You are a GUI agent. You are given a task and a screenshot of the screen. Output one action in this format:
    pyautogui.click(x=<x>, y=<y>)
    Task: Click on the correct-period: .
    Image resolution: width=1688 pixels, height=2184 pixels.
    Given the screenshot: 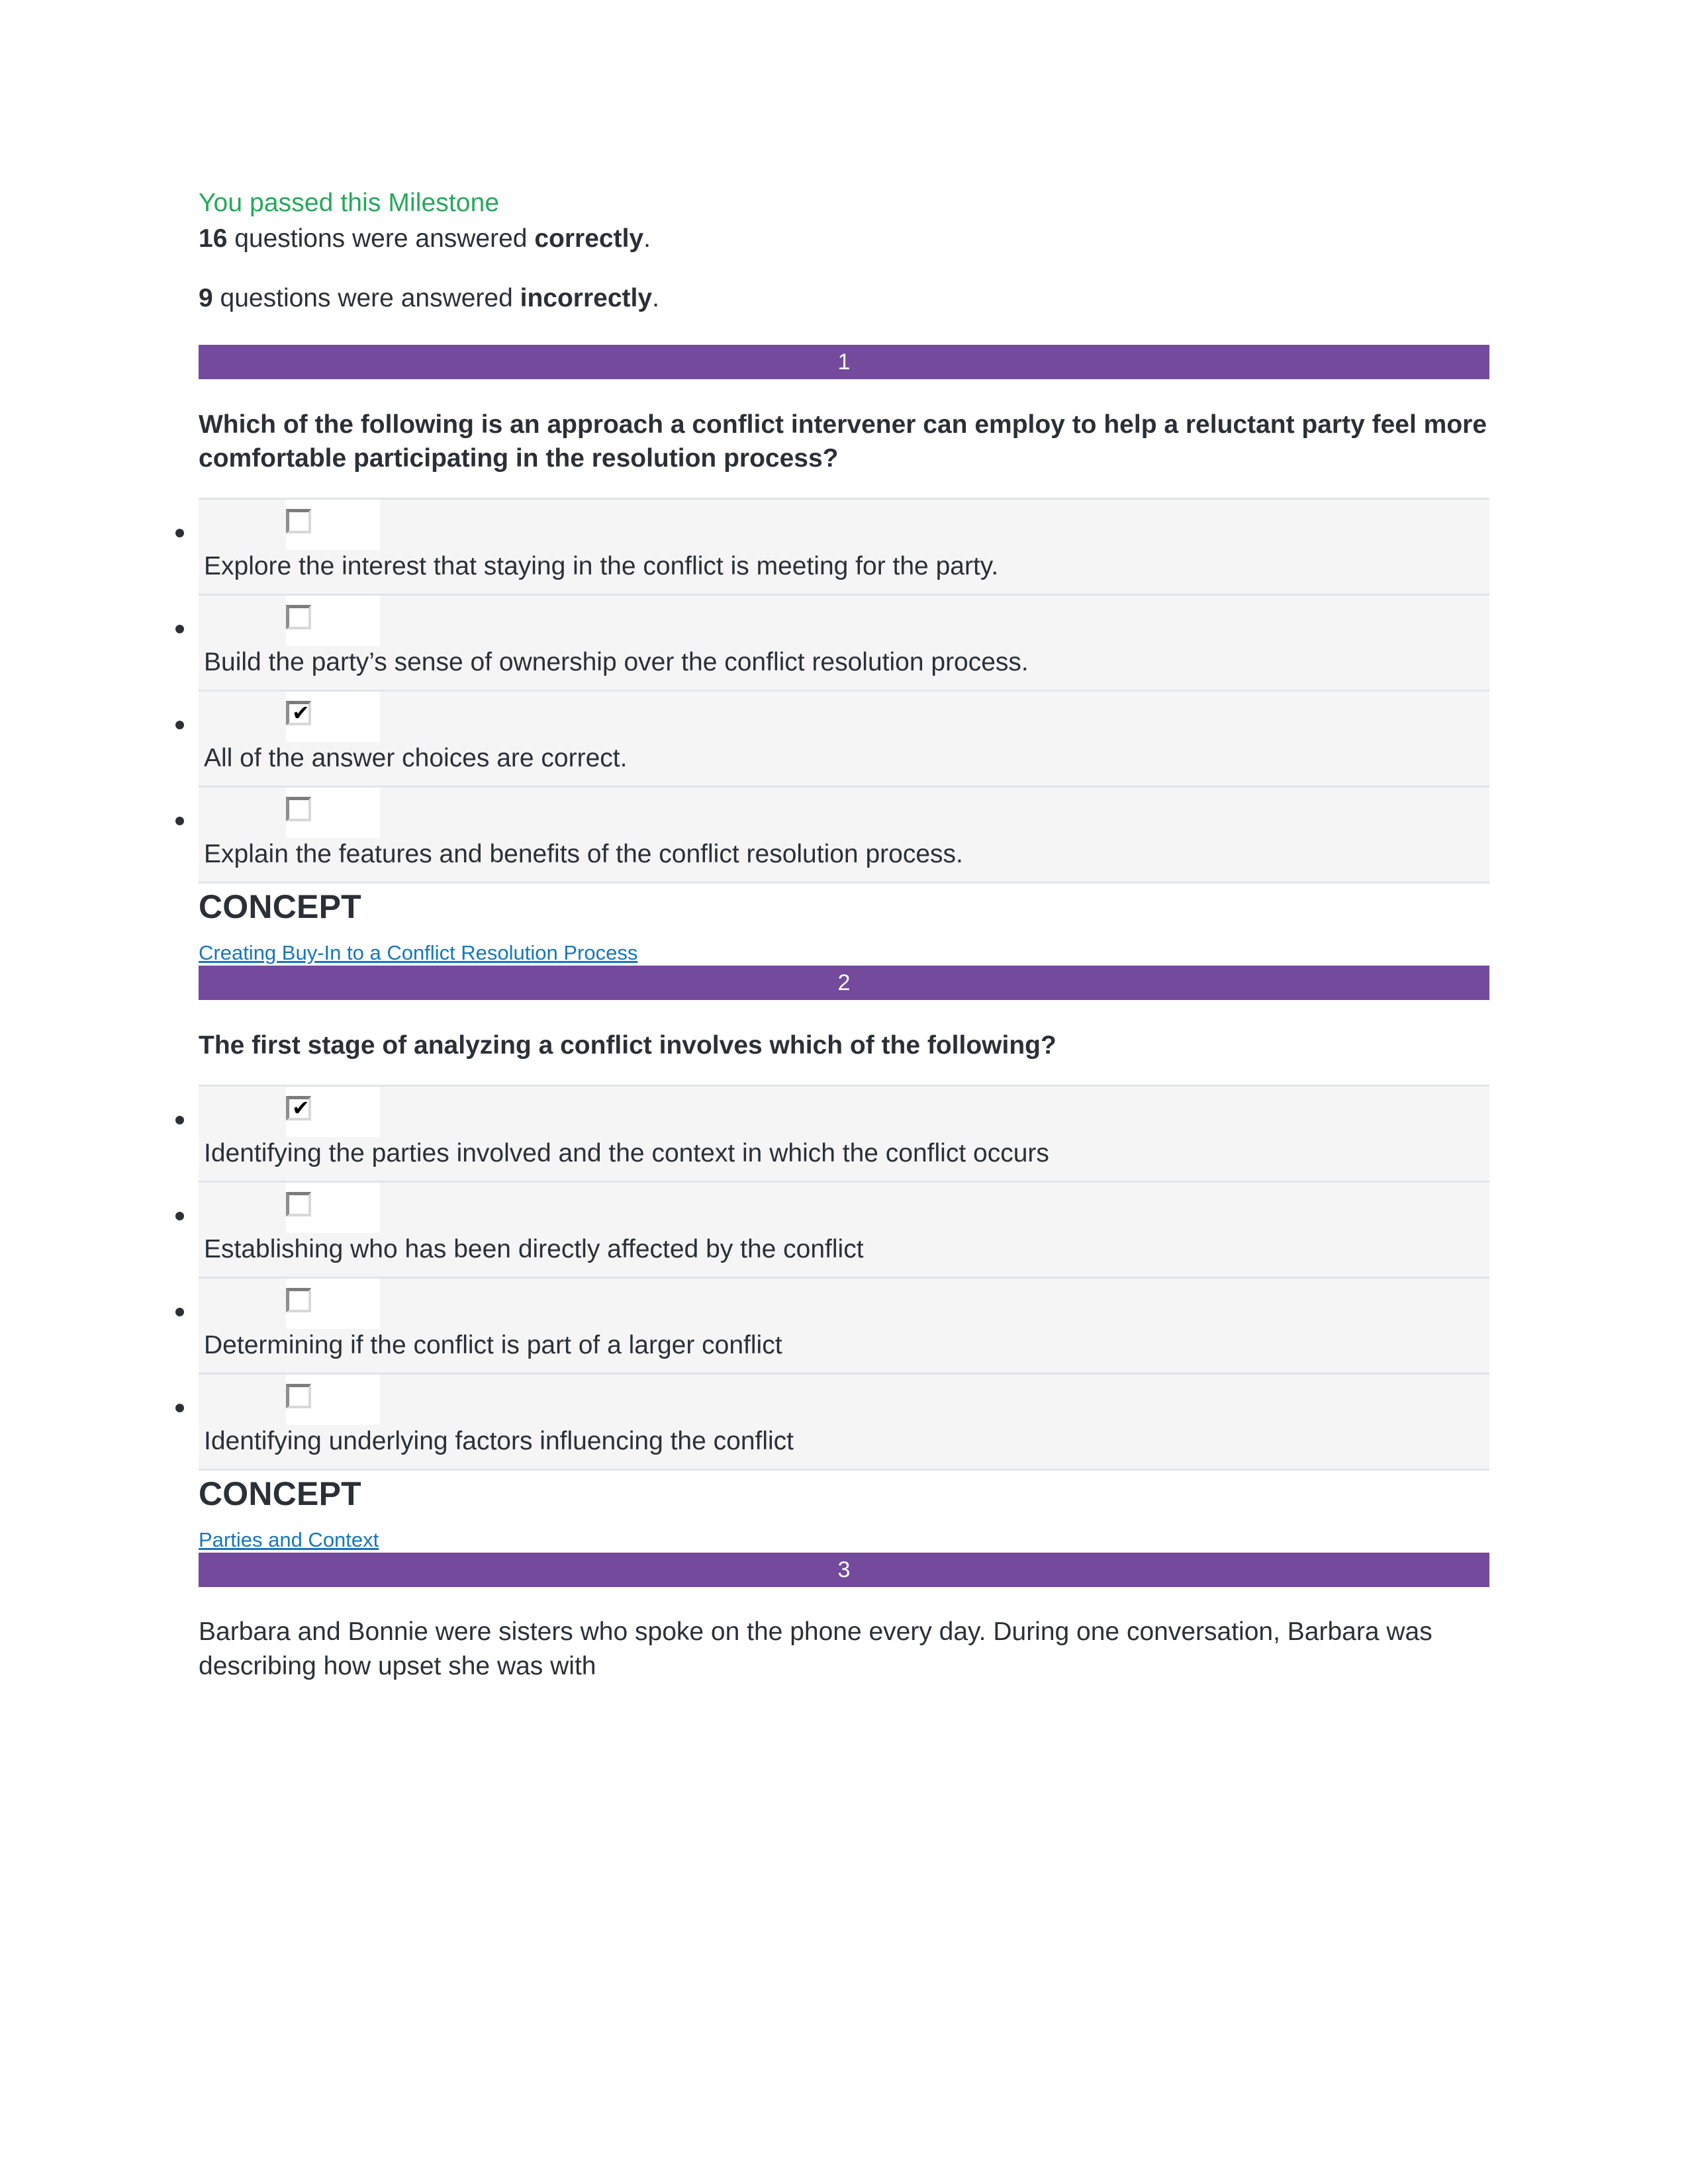 What is the action you would take?
    pyautogui.click(x=647, y=239)
    